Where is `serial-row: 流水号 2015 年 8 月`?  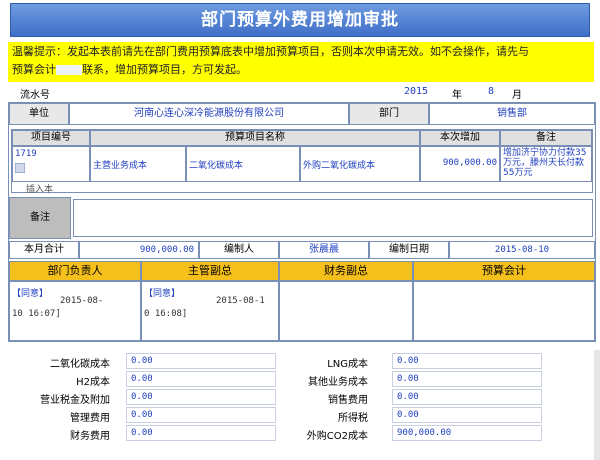 serial-row: 流水号 2015 年 8 月 is located at coordinates (304, 93).